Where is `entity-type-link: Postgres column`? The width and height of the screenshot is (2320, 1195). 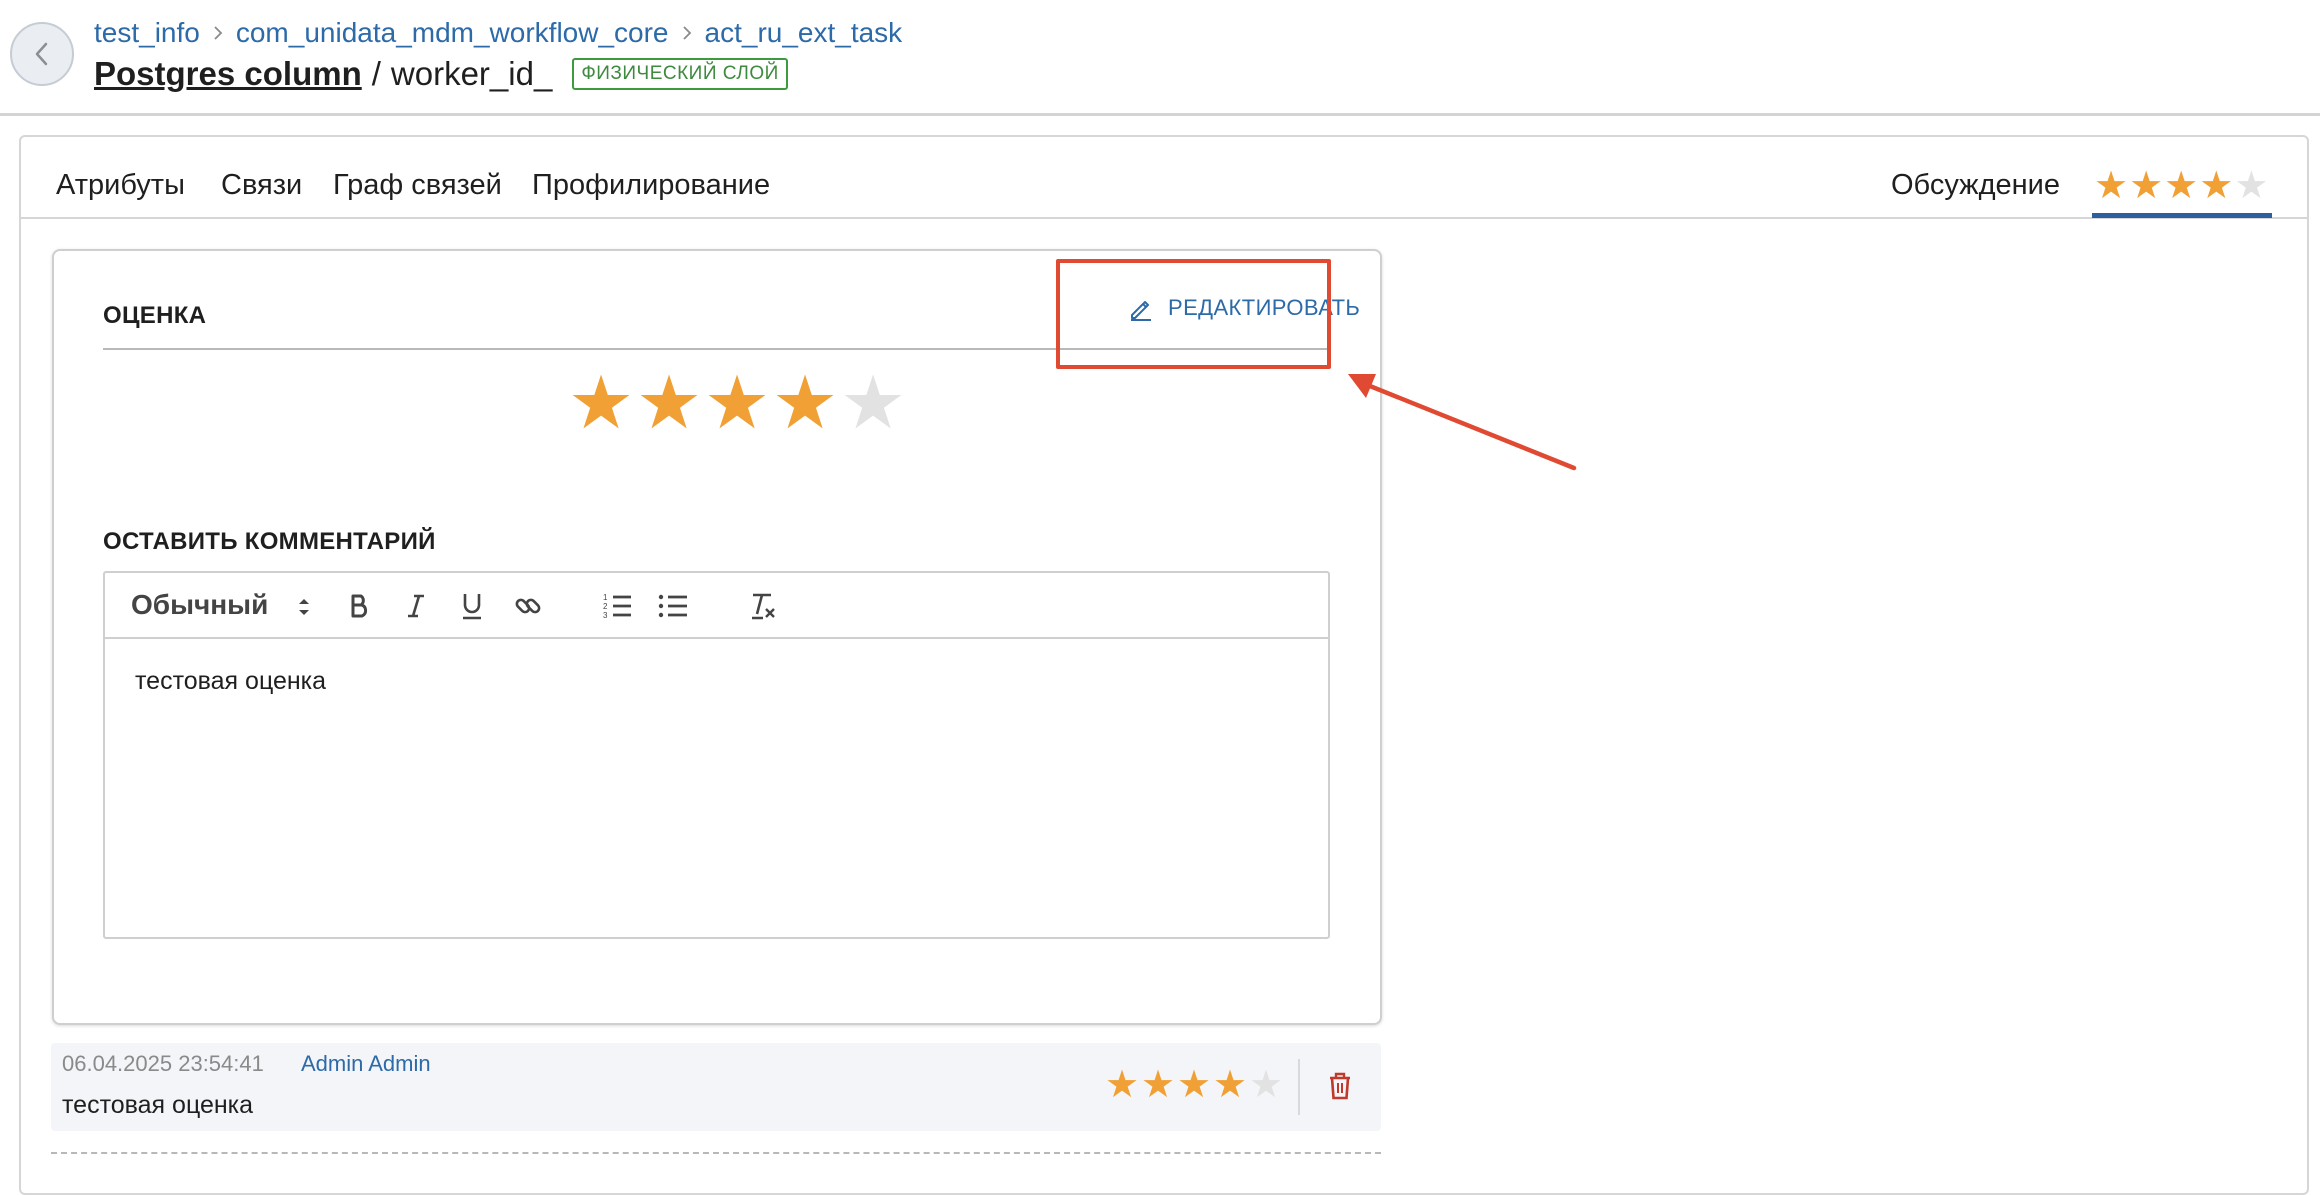
entity-type-link: Postgres column is located at coordinates (228, 74).